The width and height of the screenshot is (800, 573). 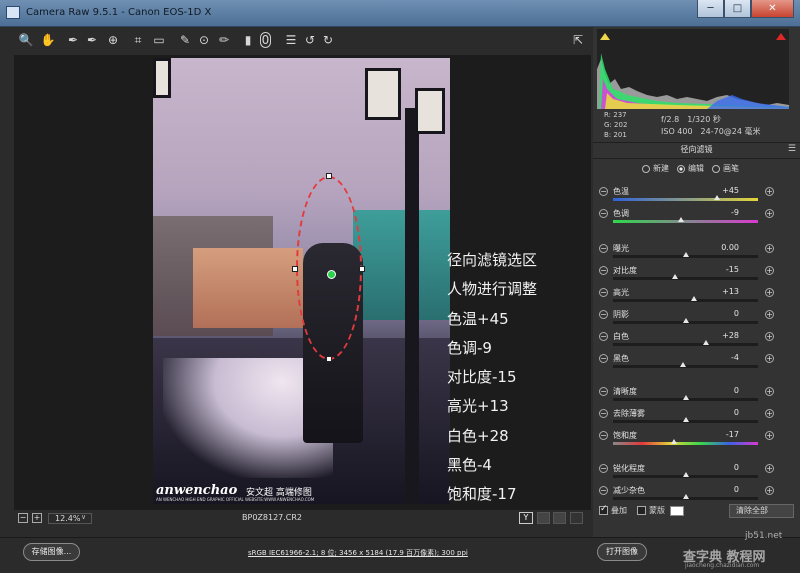 I want to click on straighten-icon: ▭, so click(x=159, y=40).